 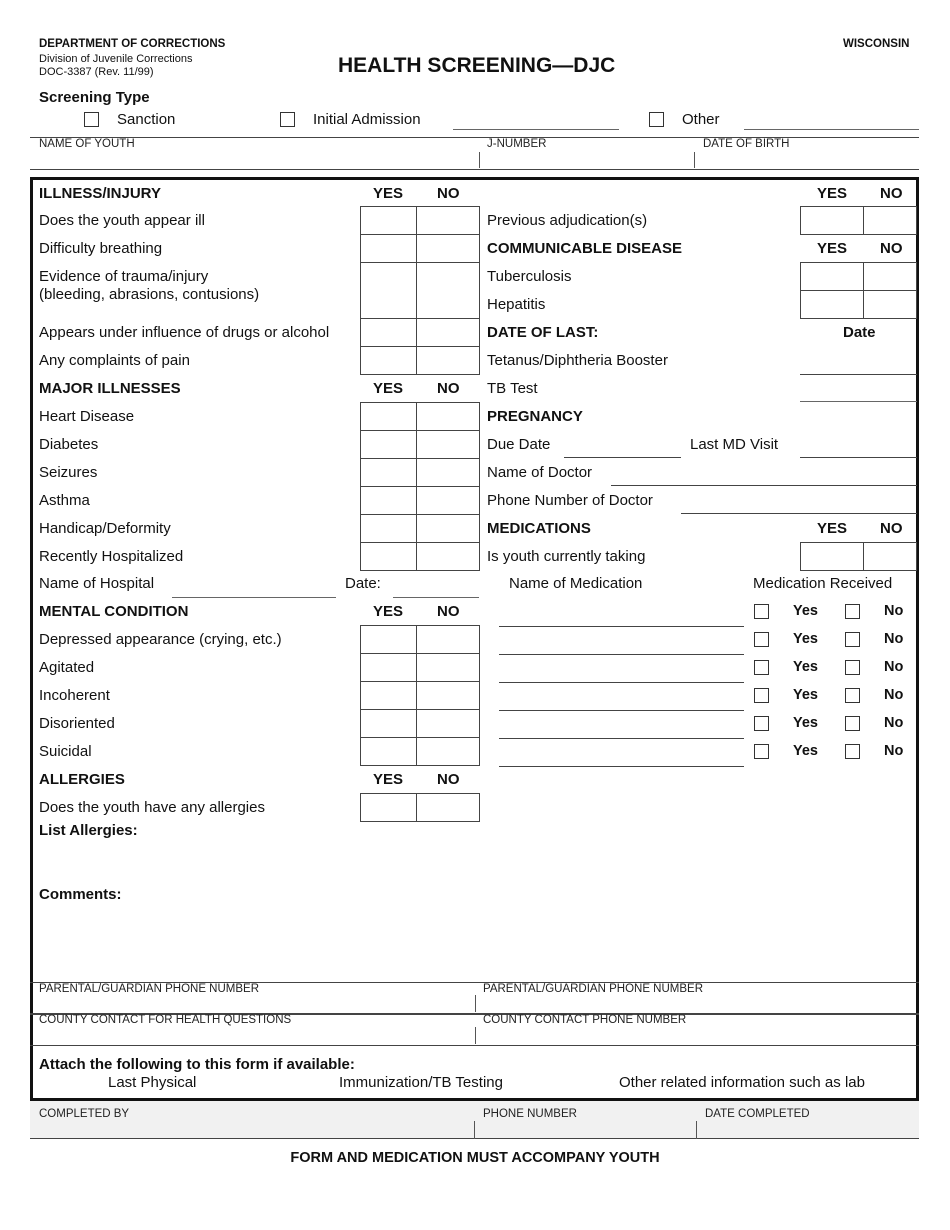 I want to click on date-of-birth-field, so click(x=808, y=160).